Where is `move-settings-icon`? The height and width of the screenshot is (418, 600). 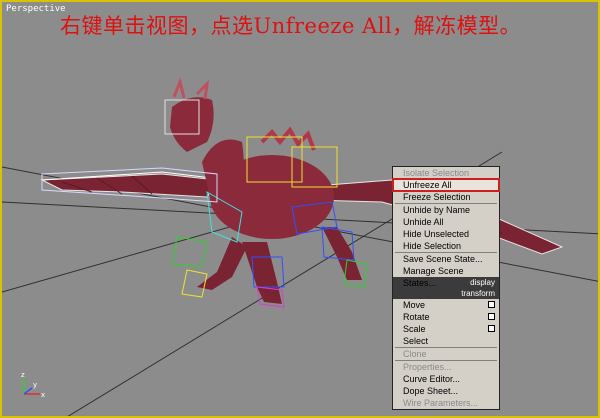
move-settings-icon is located at coordinates (491, 304).